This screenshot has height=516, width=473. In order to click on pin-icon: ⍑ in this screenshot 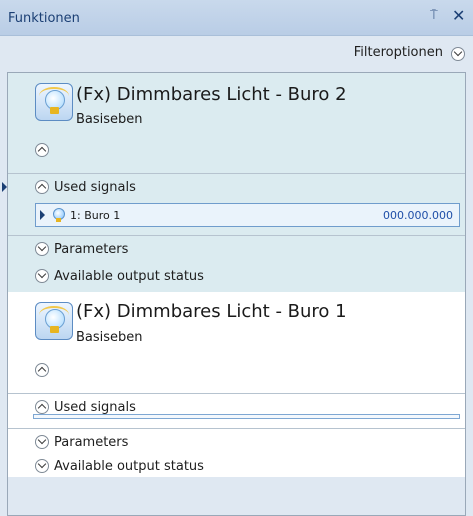, I will do `click(434, 15)`.